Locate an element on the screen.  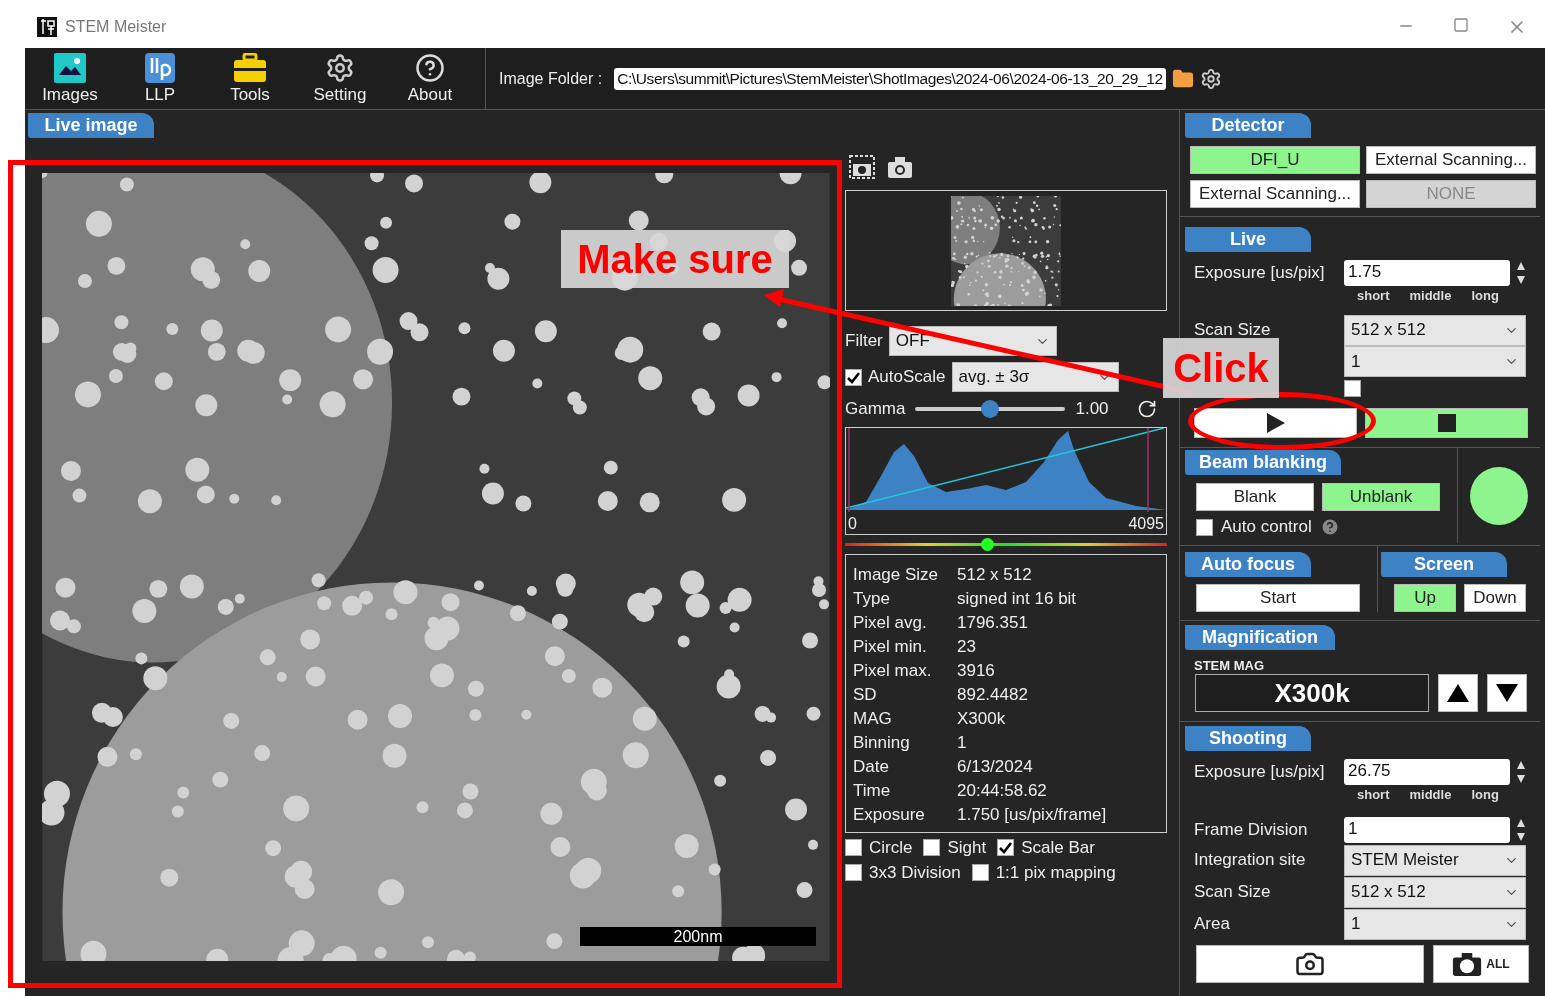
capture-button is located at coordinates (1310, 964).